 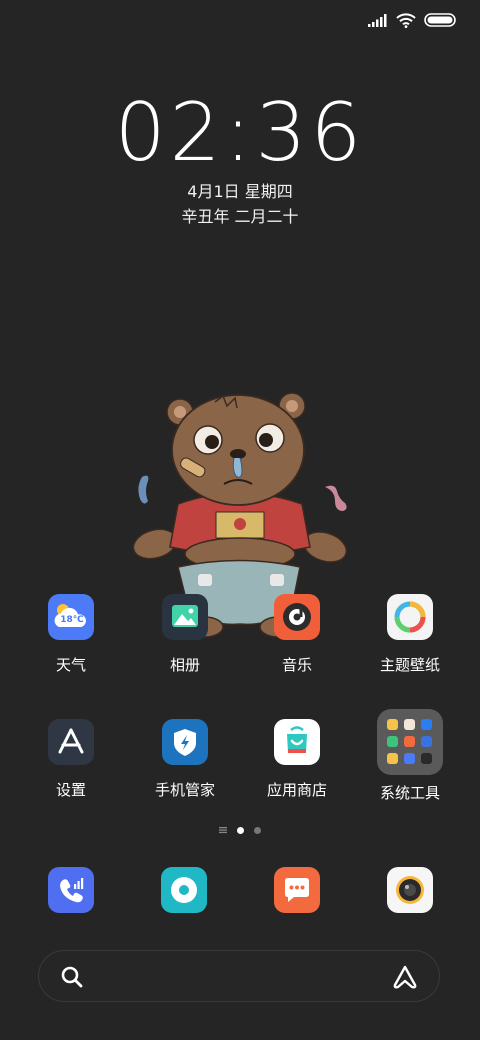 I want to click on dock-messages, so click(x=297, y=890).